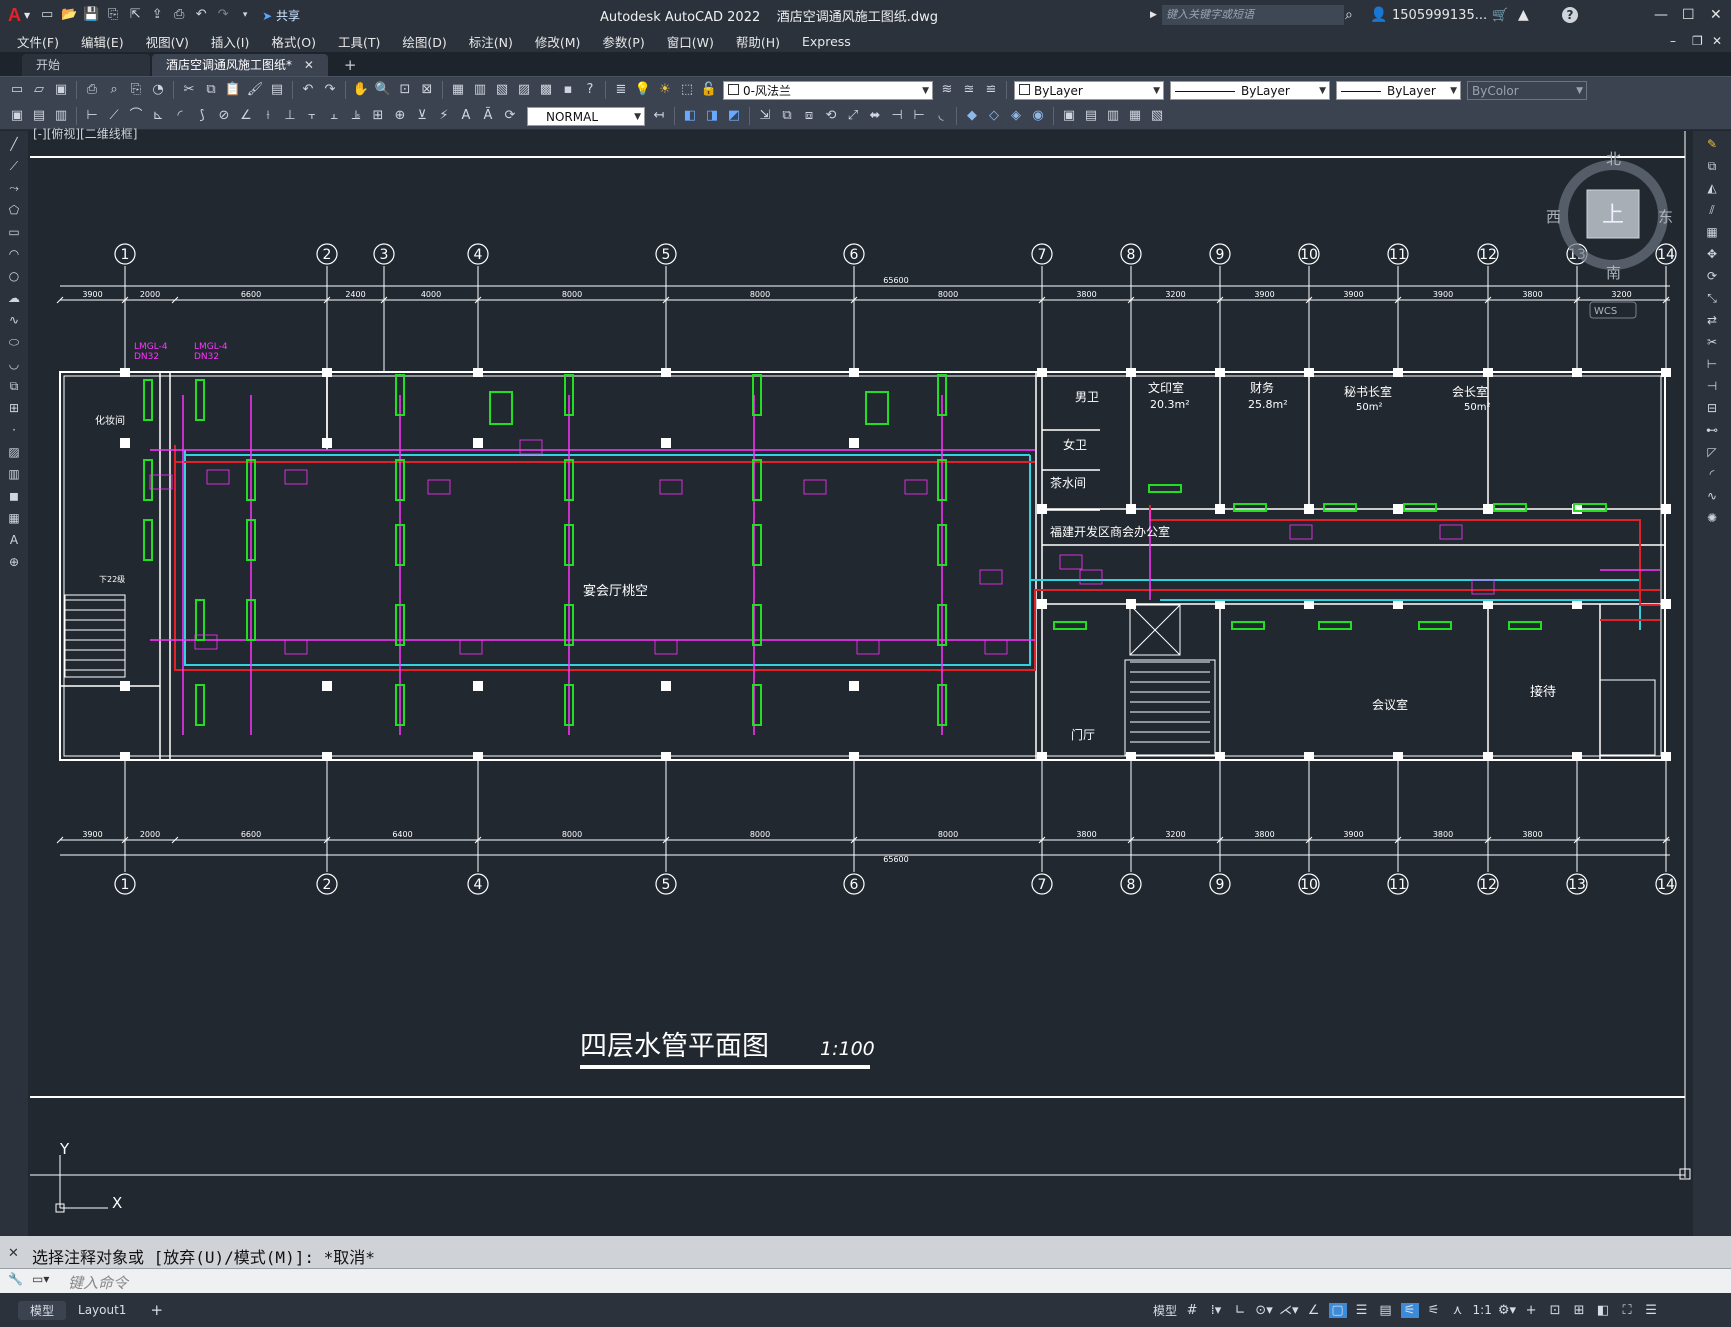 This screenshot has height=1327, width=1731. What do you see at coordinates (1482, 1310) in the screenshot?
I see `annotation-scale-value: 1:1` at bounding box center [1482, 1310].